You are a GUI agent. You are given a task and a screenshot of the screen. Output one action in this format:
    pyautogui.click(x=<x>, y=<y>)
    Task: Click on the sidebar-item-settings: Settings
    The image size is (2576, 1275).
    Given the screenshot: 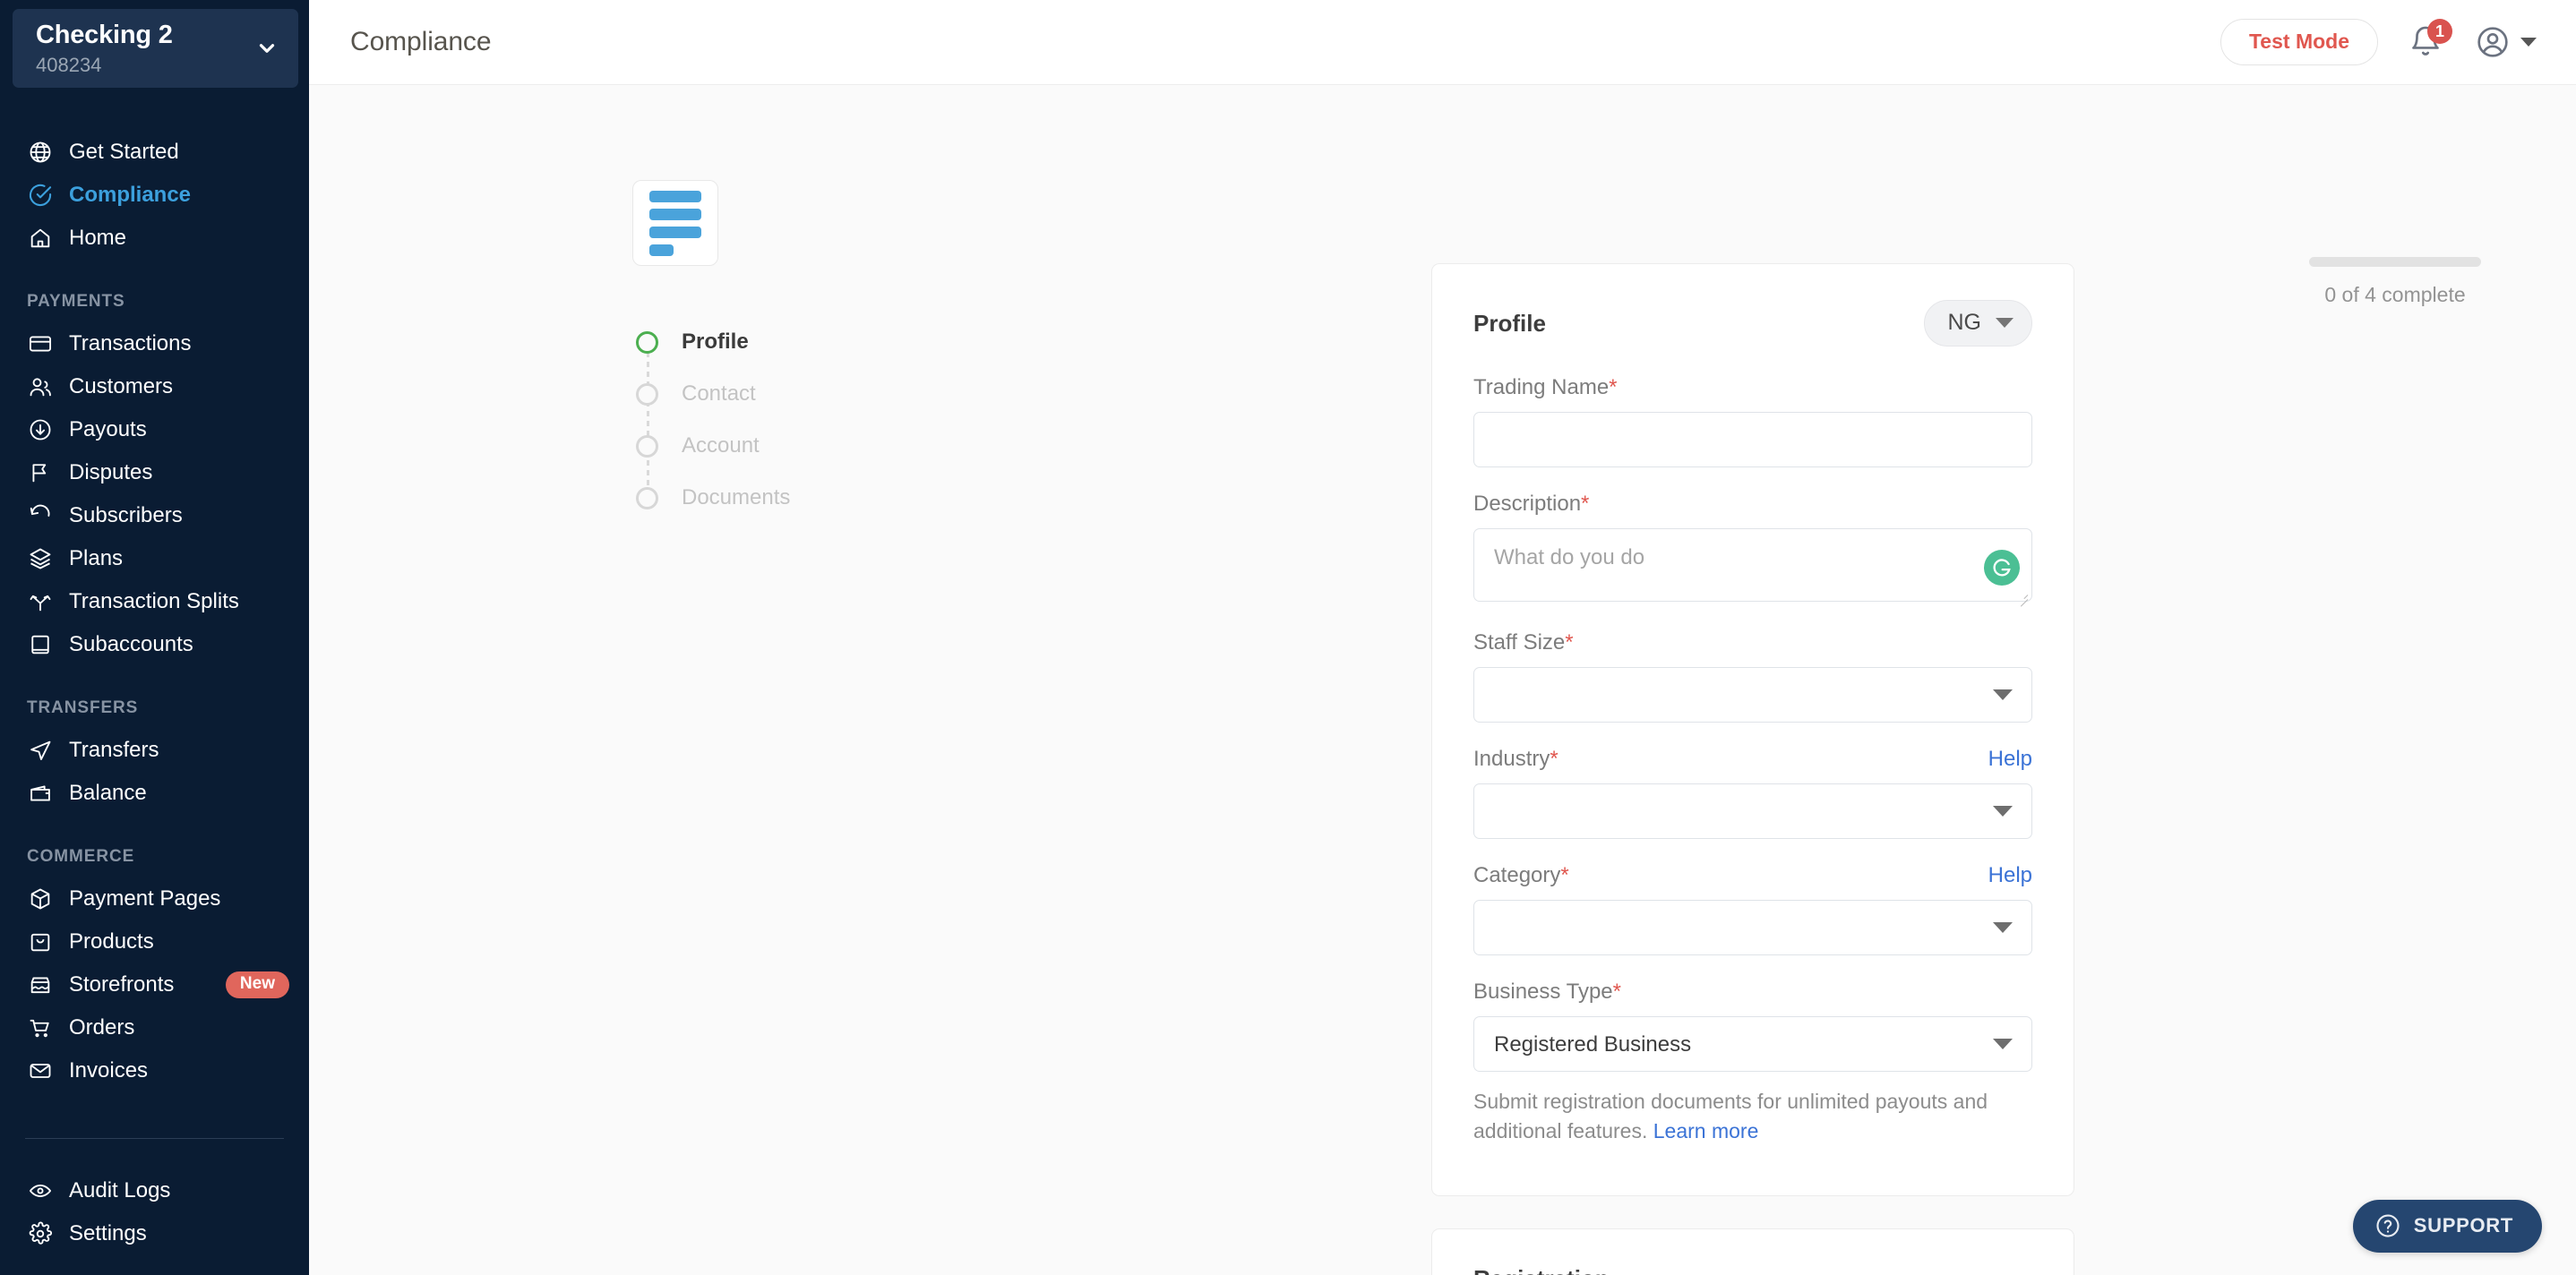 What is the action you would take?
    pyautogui.click(x=154, y=1233)
    